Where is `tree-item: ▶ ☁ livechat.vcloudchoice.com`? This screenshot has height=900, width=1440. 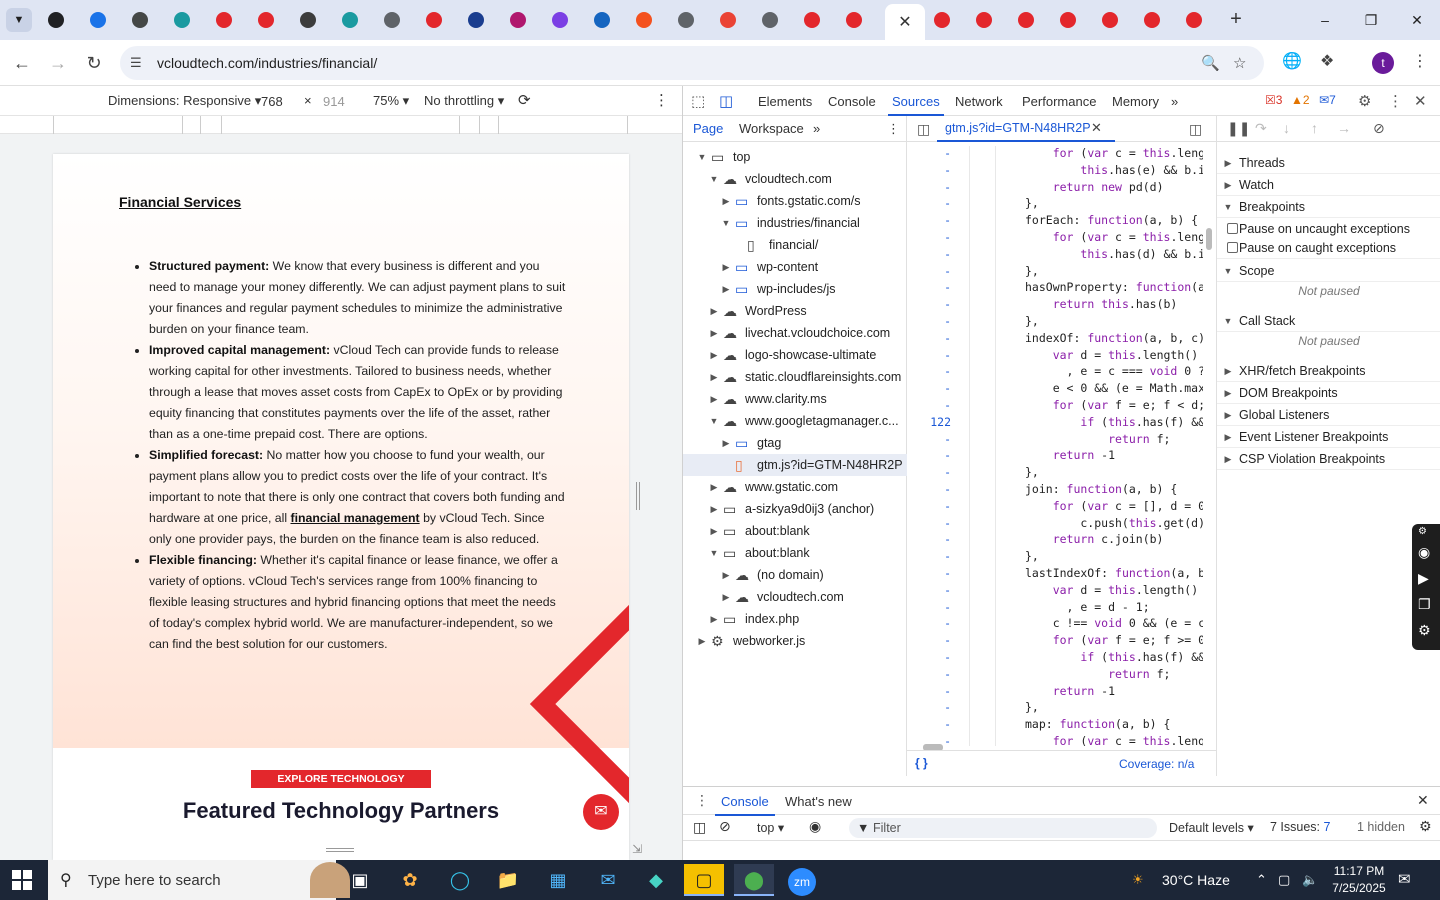 tree-item: ▶ ☁ livechat.vcloudchoice.com is located at coordinates (795, 333).